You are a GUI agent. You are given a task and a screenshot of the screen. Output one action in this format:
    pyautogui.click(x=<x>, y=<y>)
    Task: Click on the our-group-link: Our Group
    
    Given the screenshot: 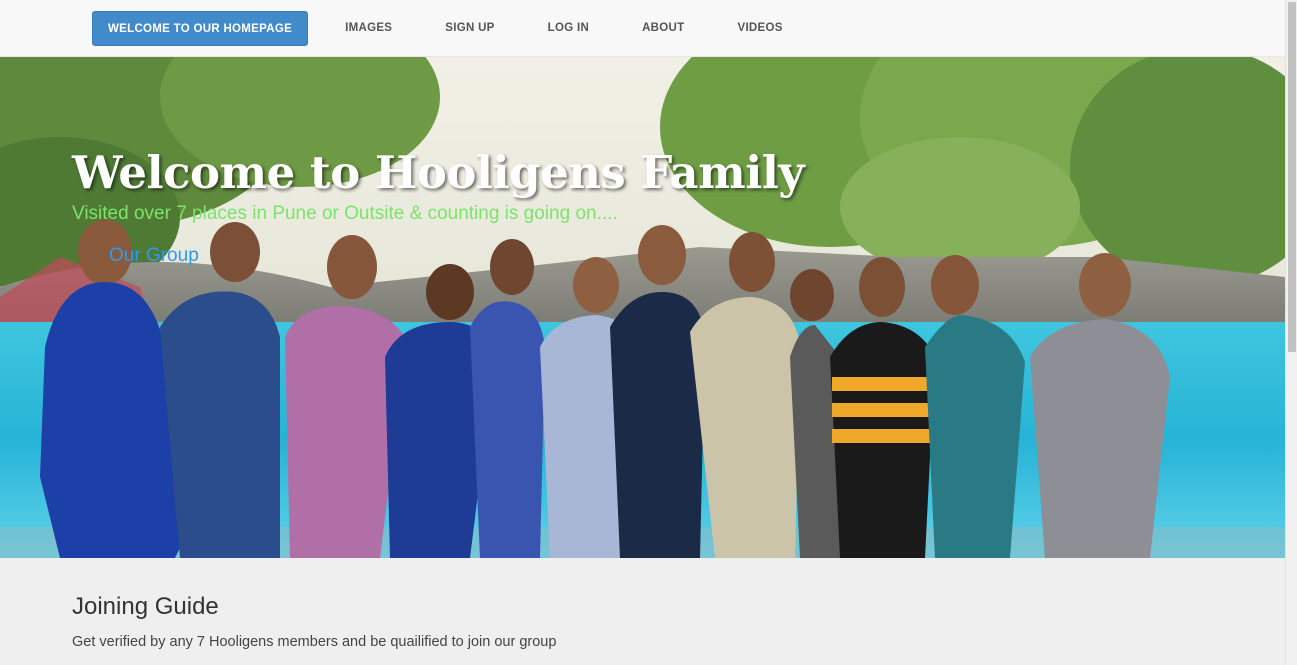 What is the action you would take?
    pyautogui.click(x=154, y=256)
    